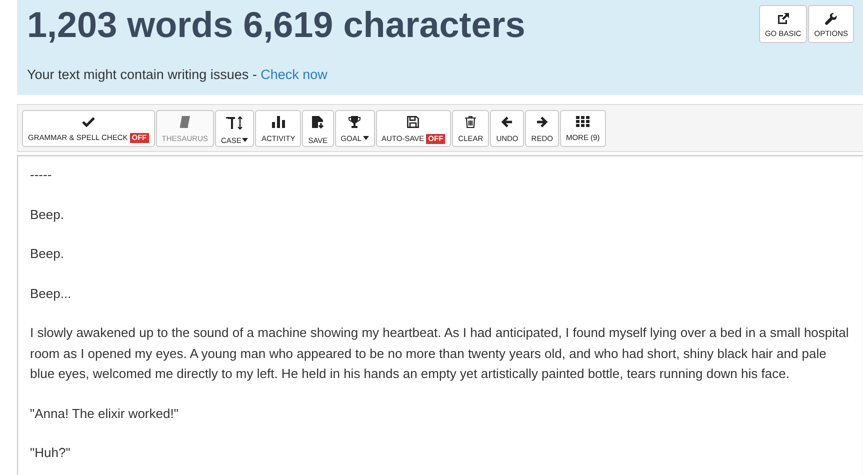 This screenshot has height=475, width=863. I want to click on wrench-icon, so click(831, 19).